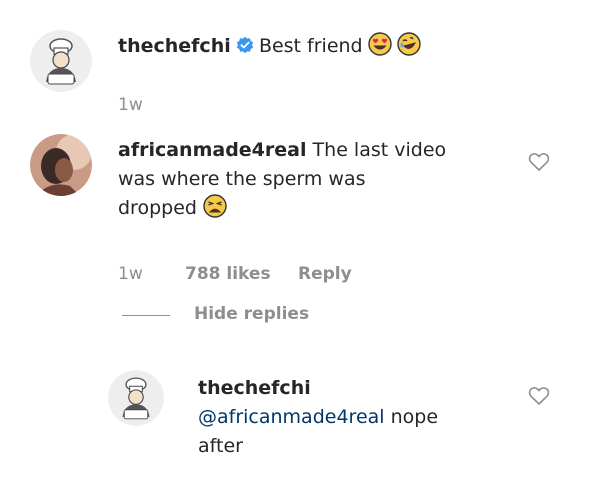 The image size is (600, 500). What do you see at coordinates (215, 210) in the screenshot?
I see `tired-face-emoji` at bounding box center [215, 210].